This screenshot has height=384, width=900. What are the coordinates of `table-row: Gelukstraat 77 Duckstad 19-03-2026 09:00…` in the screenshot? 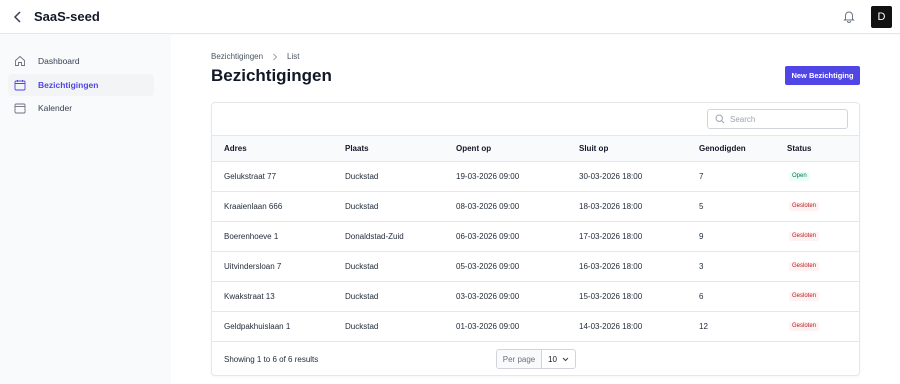 It's located at (535, 177).